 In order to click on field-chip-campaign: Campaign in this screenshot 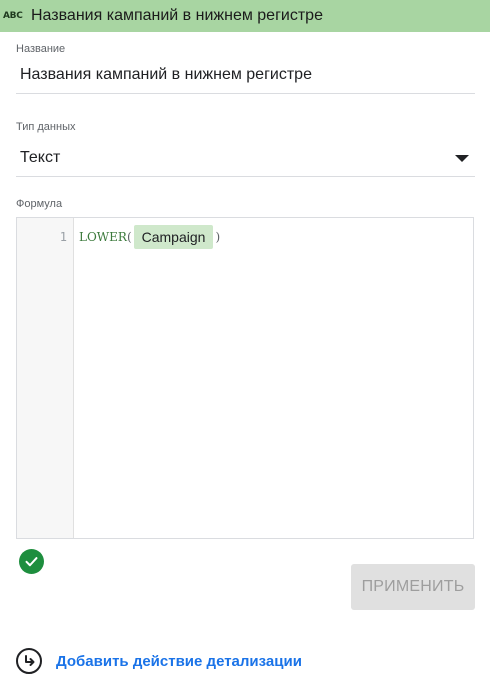, I will do `click(173, 237)`.